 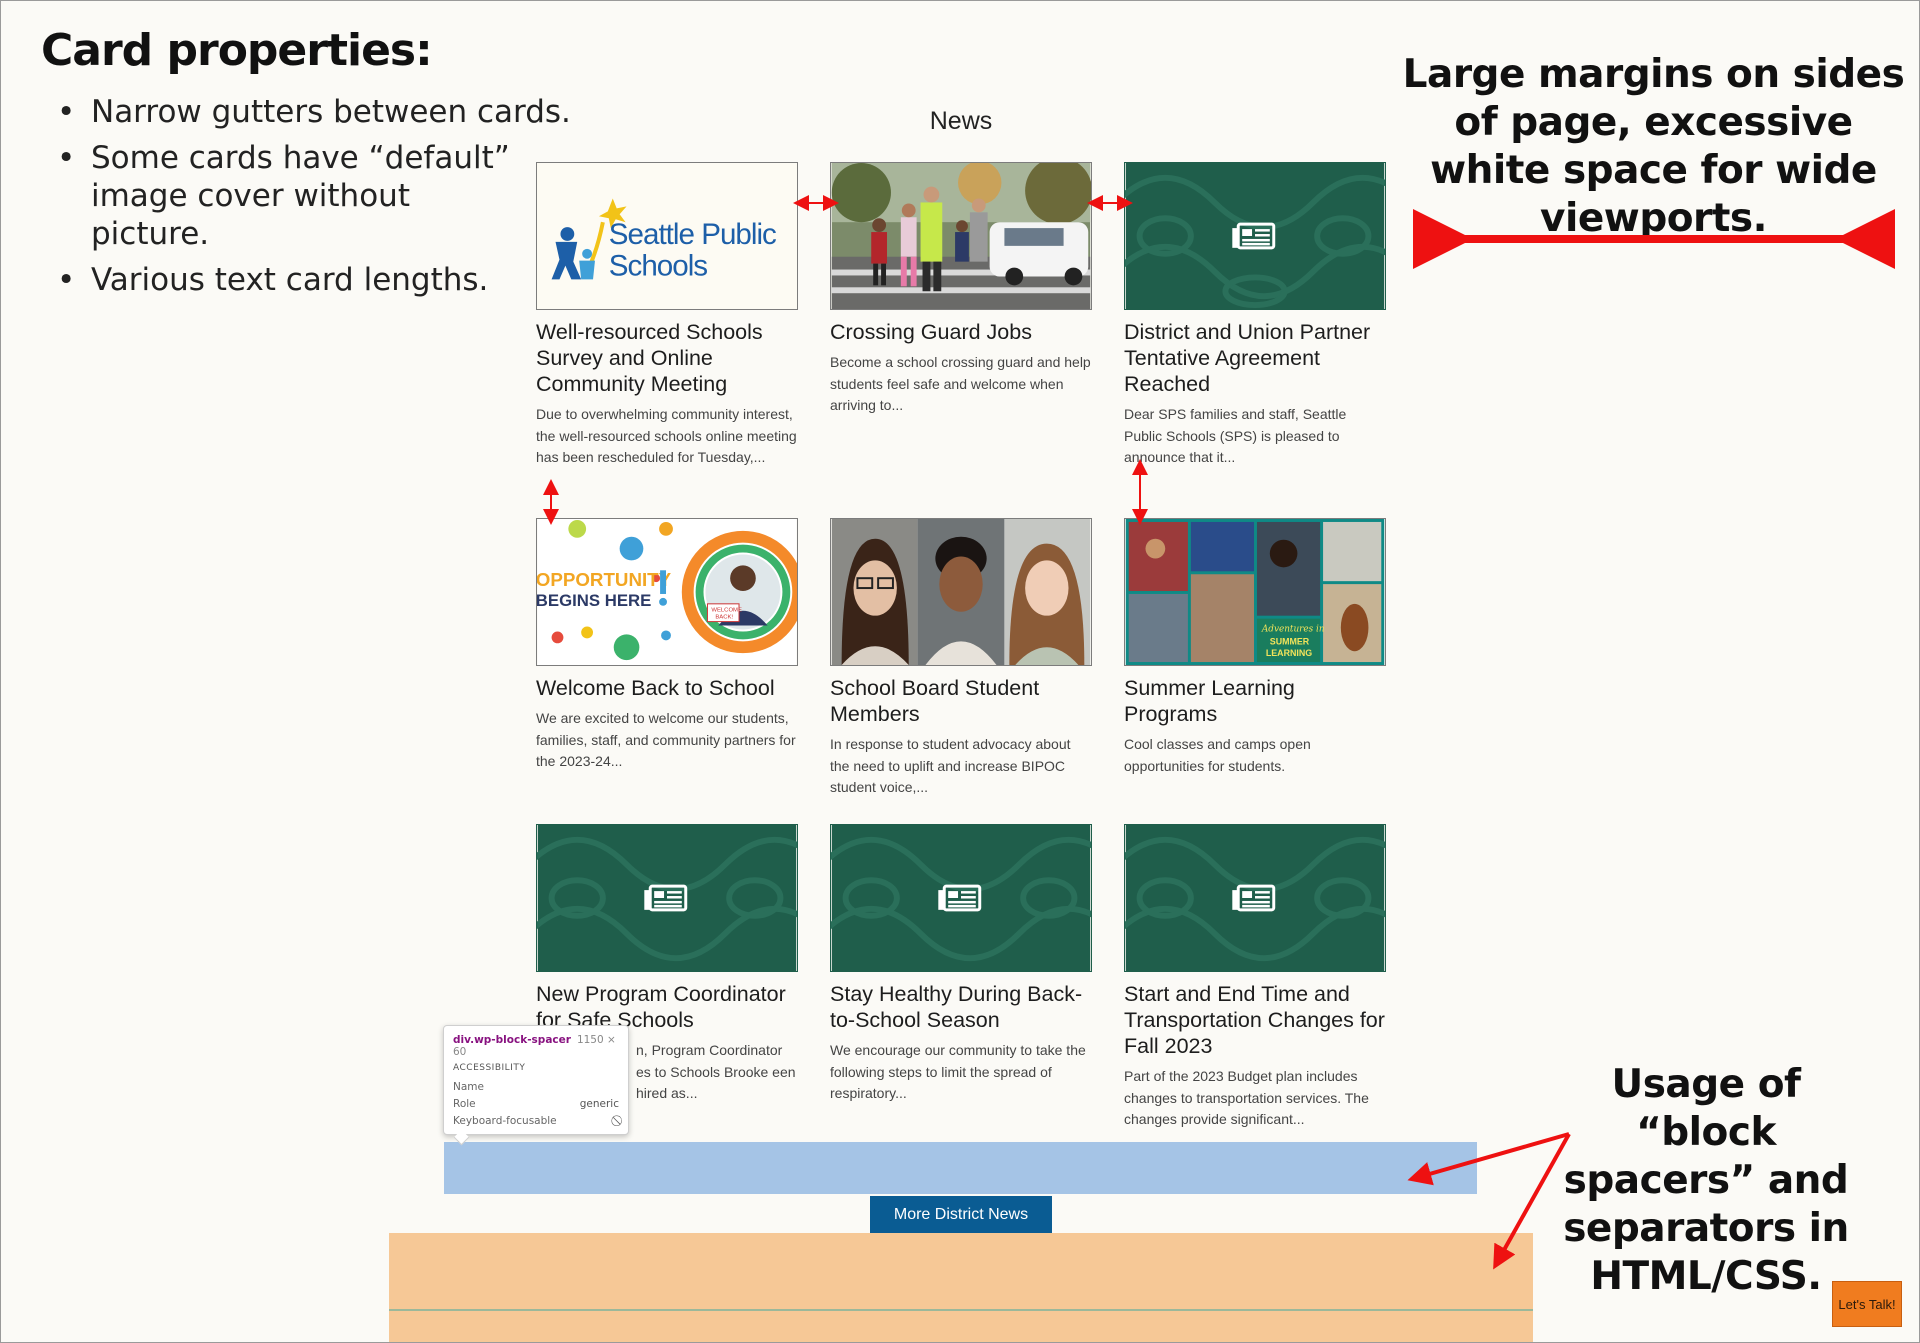 I want to click on tooltip-section-label: ACCESSIBILITY, so click(x=489, y=1068).